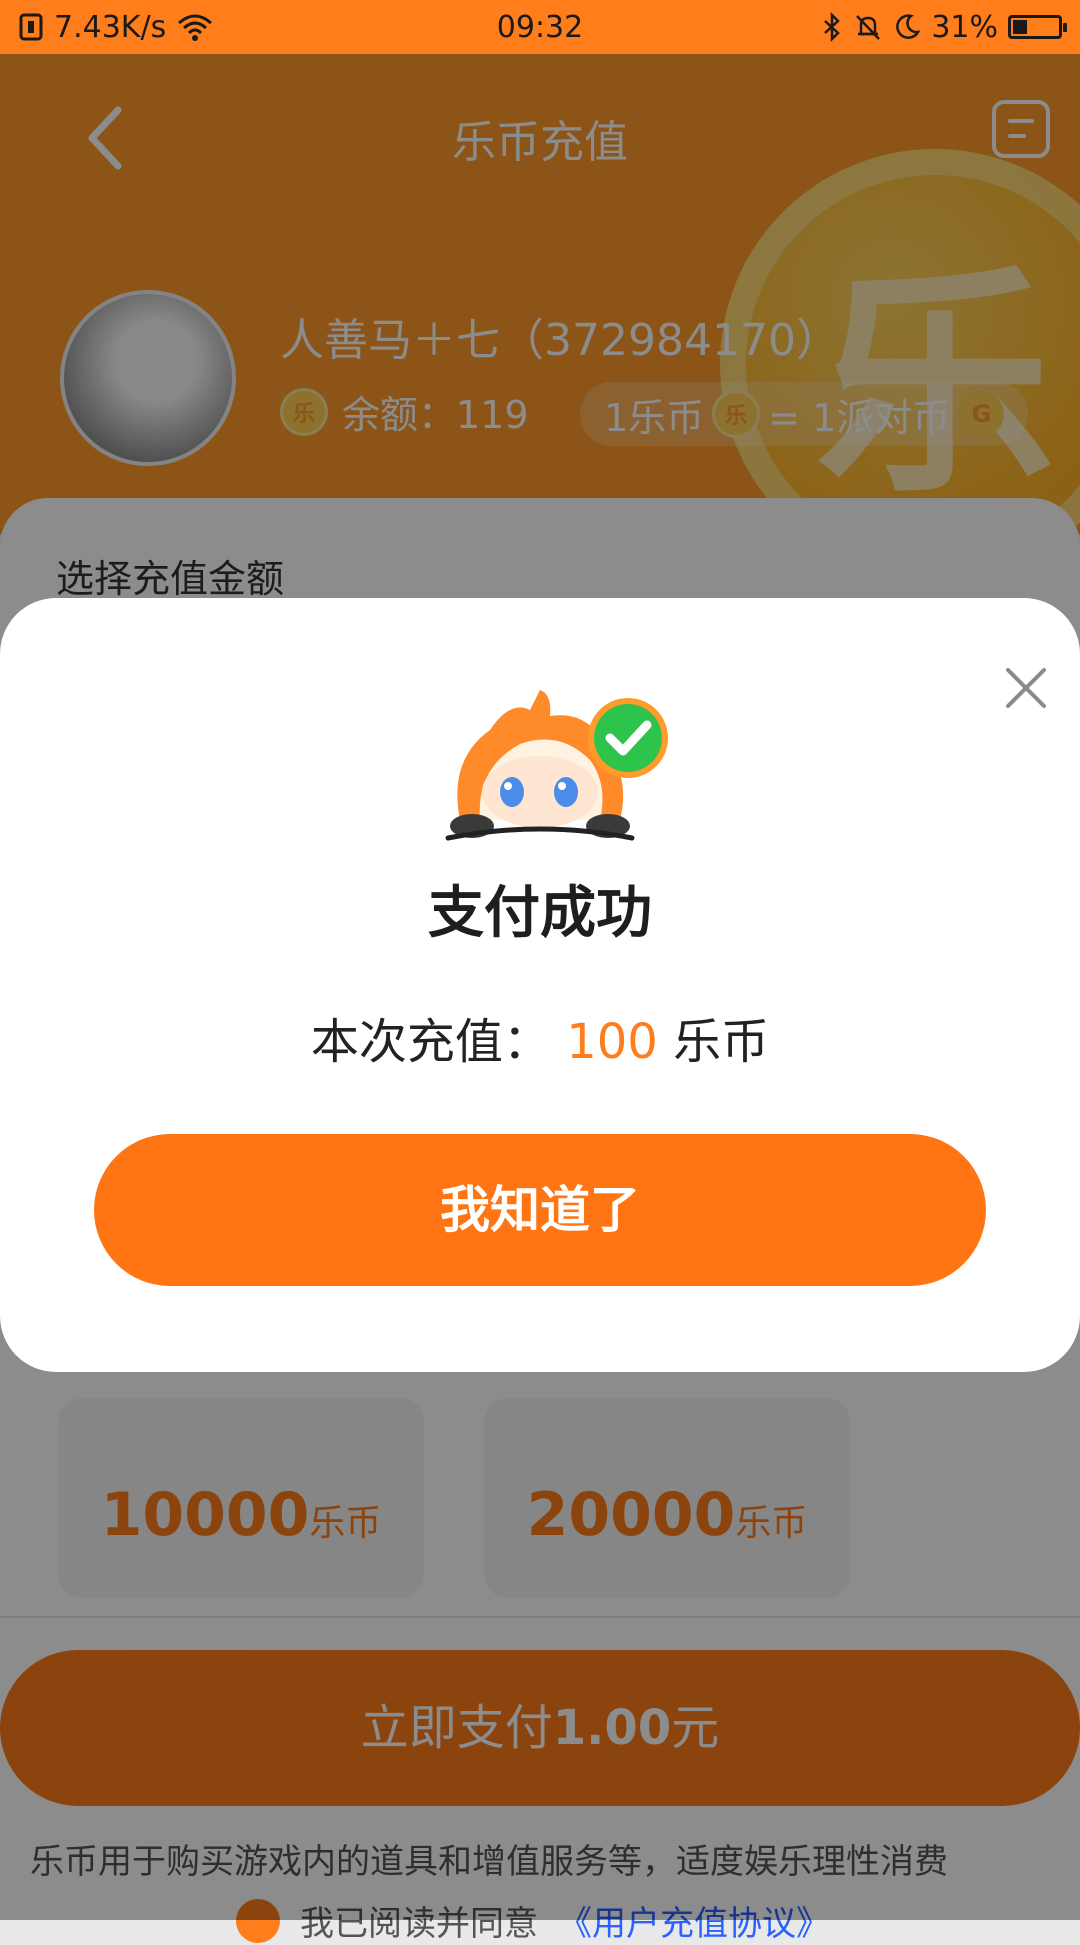  What do you see at coordinates (868, 27) in the screenshot?
I see `mute-bell-icon` at bounding box center [868, 27].